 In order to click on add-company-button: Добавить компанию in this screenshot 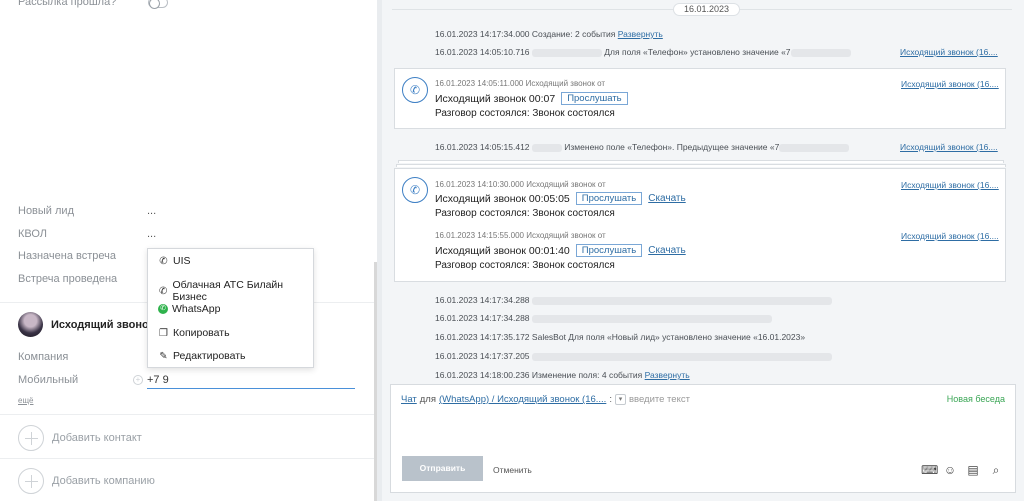, I will do `click(86, 481)`.